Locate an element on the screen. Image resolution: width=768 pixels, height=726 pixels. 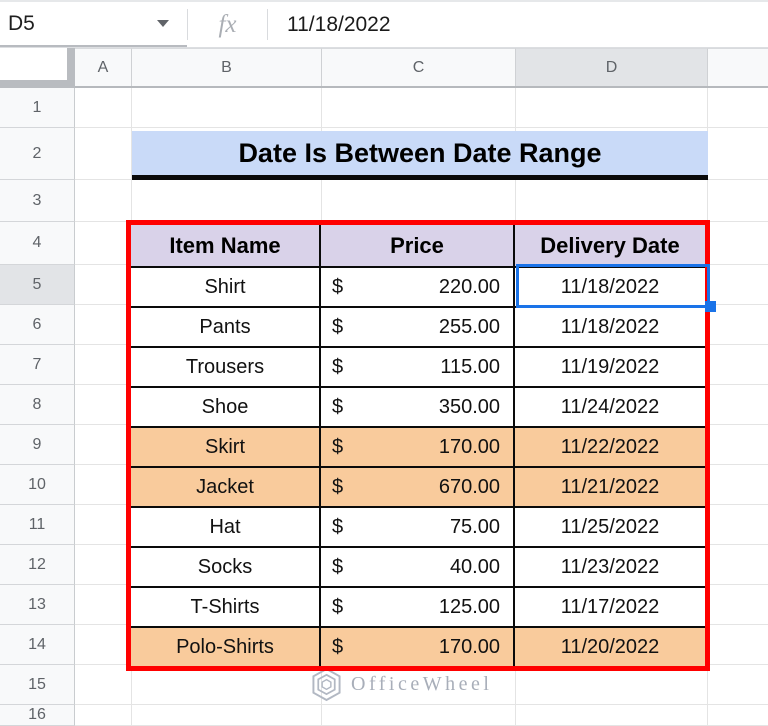
column-header-blank is located at coordinates (738, 67).